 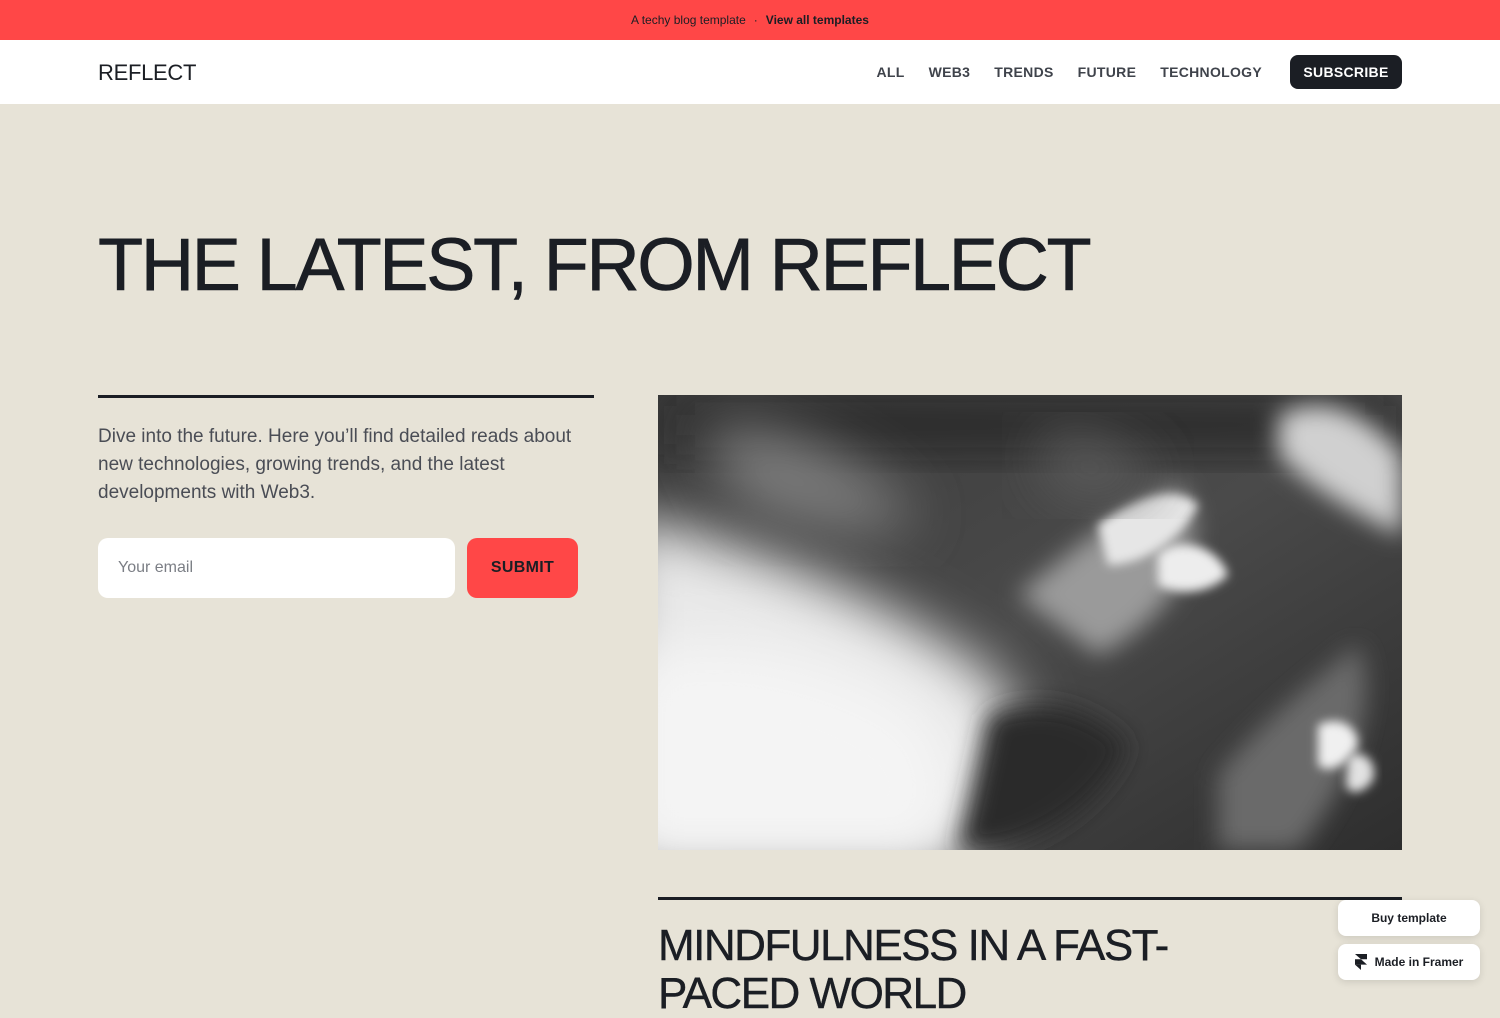 What do you see at coordinates (1070, 72) in the screenshot?
I see `main-nav: ALL WEB3 TRENDS FUTURE TECHNOLOGY` at bounding box center [1070, 72].